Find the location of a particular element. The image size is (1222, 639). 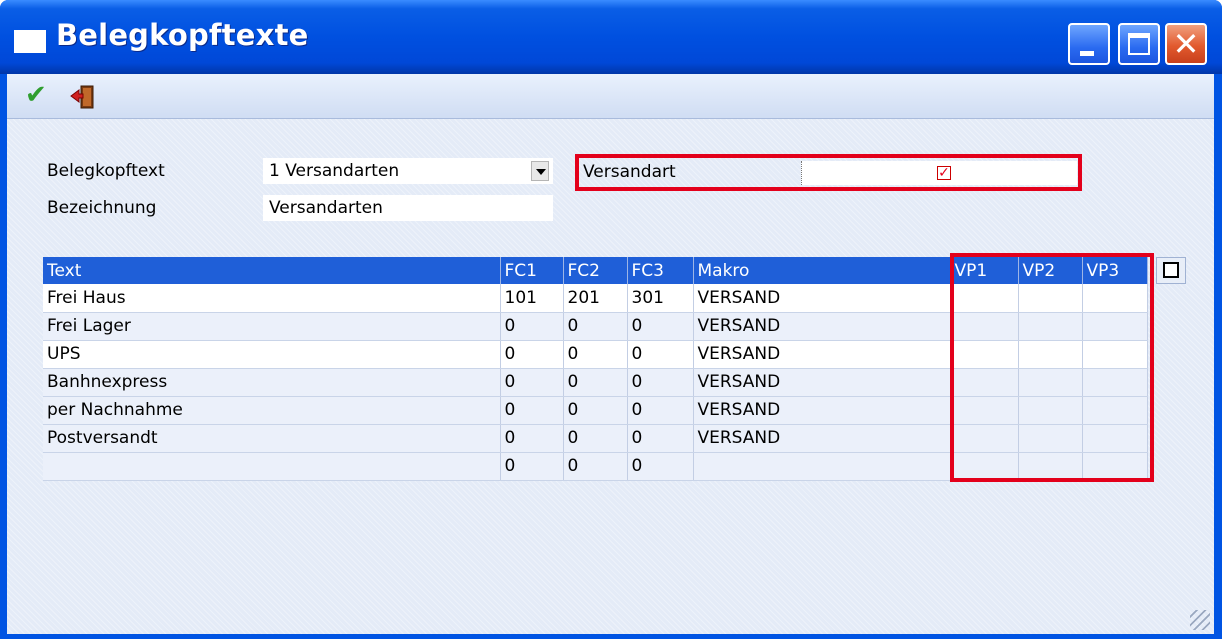

window-icon is located at coordinates (30, 41).